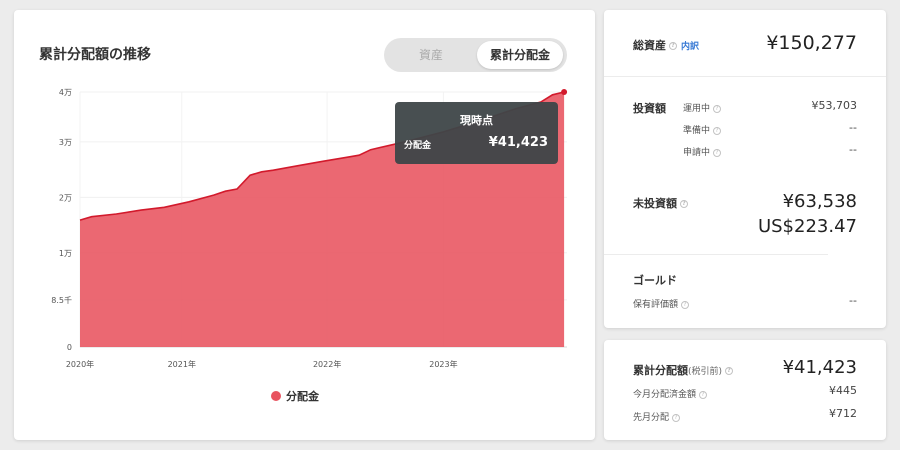 The height and width of the screenshot is (450, 900). Describe the element at coordinates (843, 413) in the screenshot. I see `last-month-distribution-value: ¥712` at that location.